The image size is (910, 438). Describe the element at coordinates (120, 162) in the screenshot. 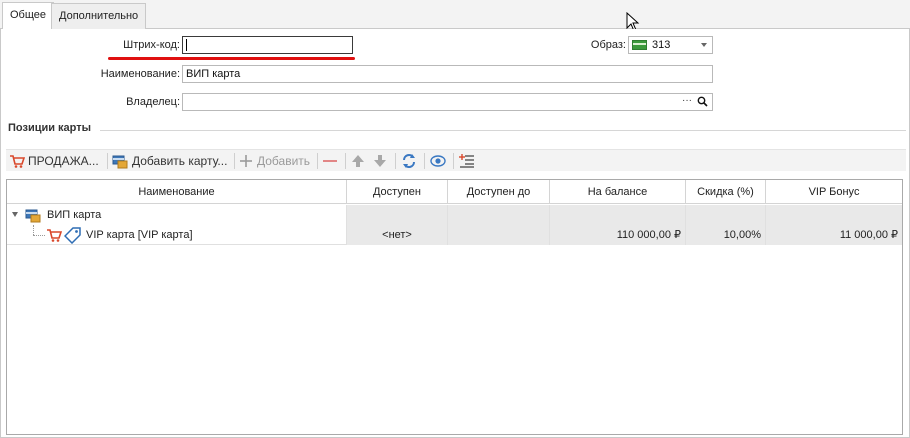

I see `add-card-icon` at that location.